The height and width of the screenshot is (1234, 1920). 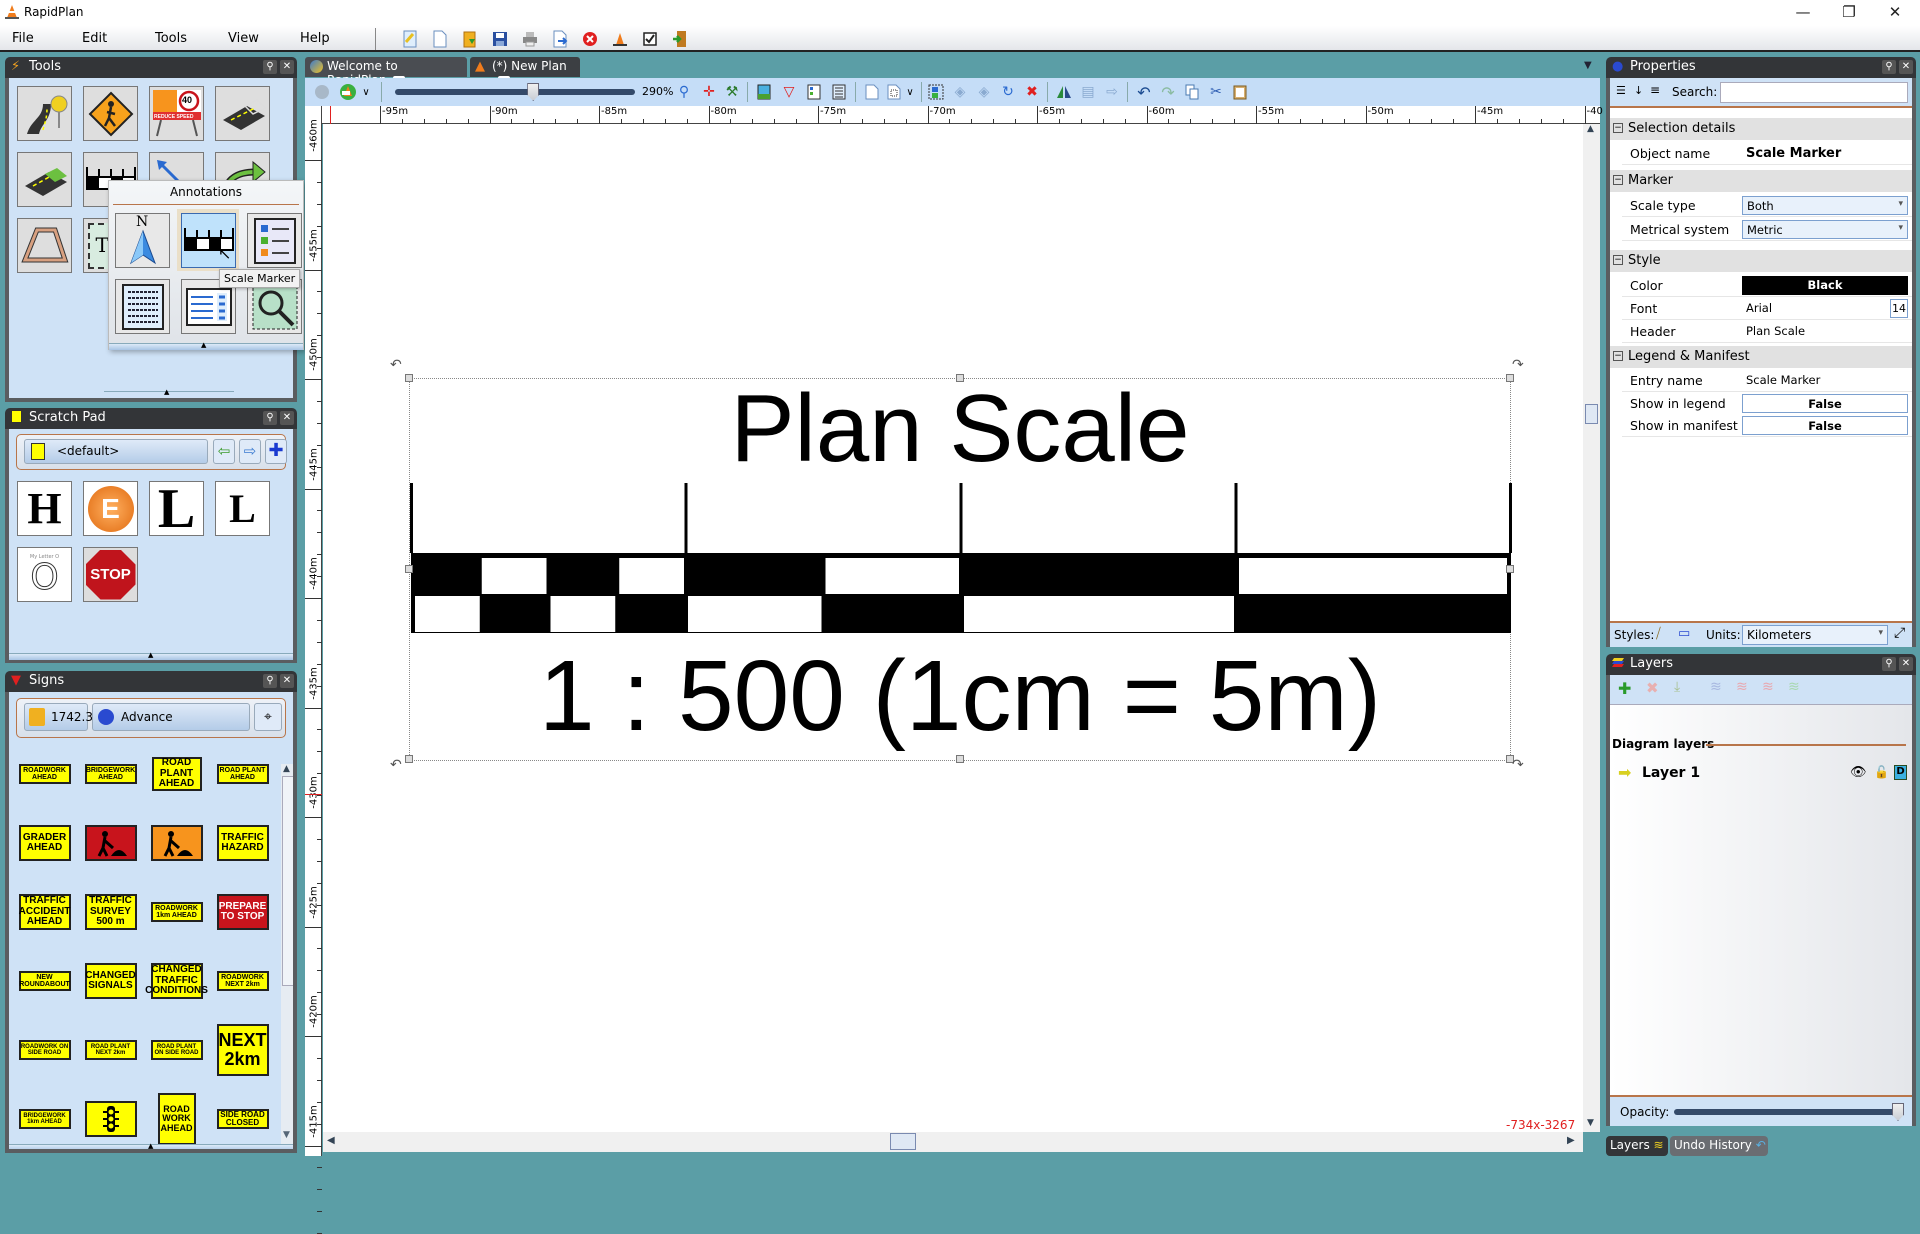 I want to click on menu-file: File, so click(x=23, y=38).